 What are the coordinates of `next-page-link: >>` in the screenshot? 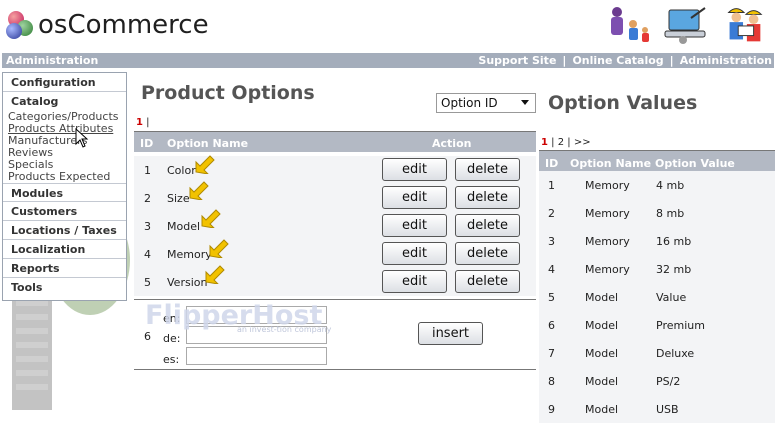 It's located at (582, 142).